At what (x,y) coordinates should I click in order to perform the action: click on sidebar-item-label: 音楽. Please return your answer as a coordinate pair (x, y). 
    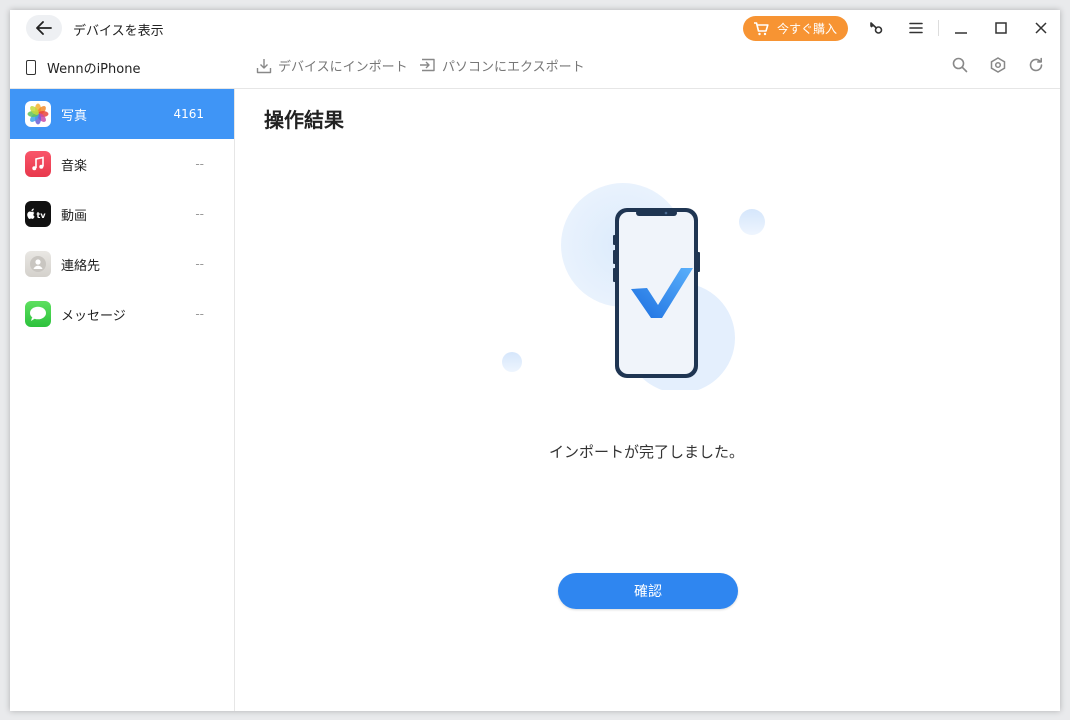
    Looking at the image, I should click on (74, 166).